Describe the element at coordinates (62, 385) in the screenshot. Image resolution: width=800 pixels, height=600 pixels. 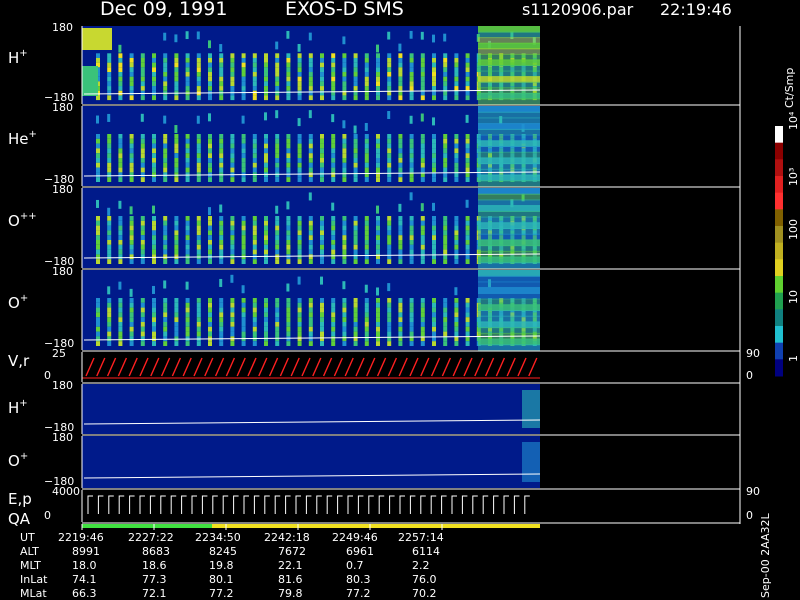
I see `y-tick-top: 180` at that location.